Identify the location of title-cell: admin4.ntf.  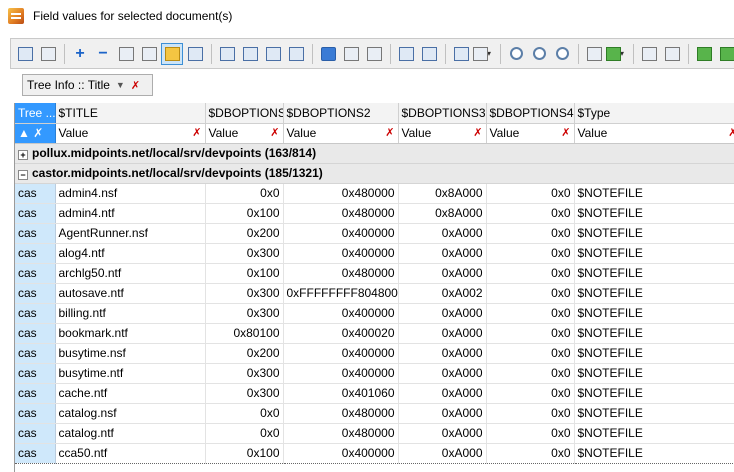
(130, 213).